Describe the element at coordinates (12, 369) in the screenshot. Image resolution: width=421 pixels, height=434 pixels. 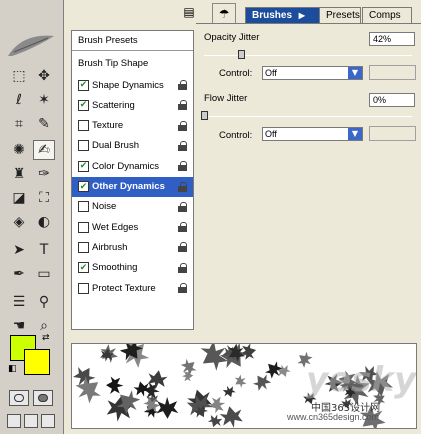
I see `default-colors-icon: ◧` at that location.